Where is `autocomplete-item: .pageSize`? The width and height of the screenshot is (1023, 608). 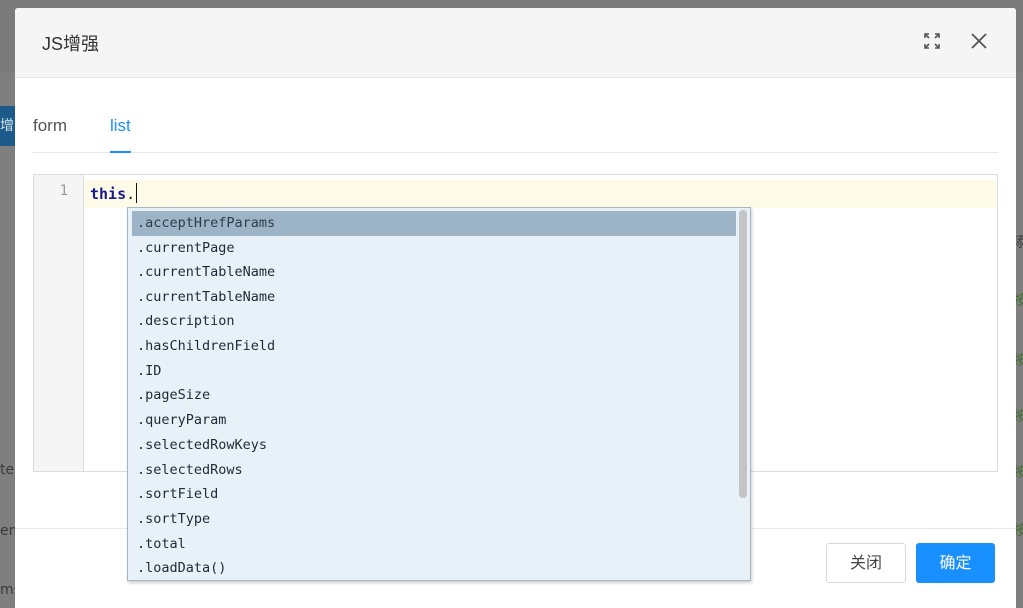
autocomplete-item: .pageSize is located at coordinates (434, 395).